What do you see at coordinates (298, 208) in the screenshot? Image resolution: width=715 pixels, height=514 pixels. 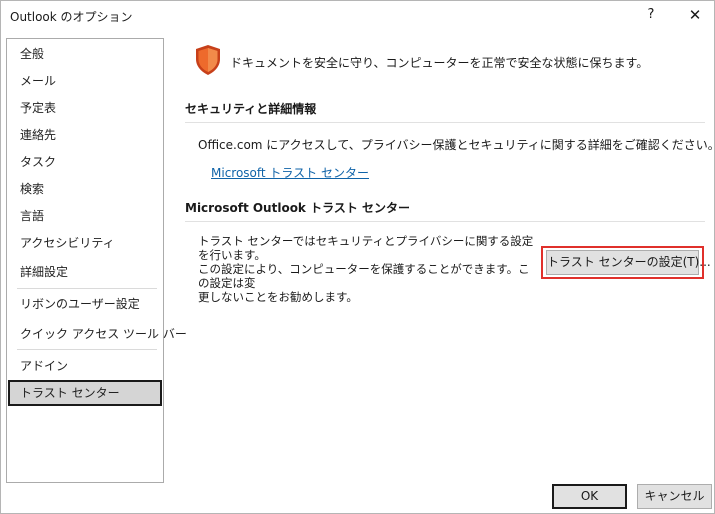 I see `trust-center-section-title: Microsoft Outlook トラスト センター` at bounding box center [298, 208].